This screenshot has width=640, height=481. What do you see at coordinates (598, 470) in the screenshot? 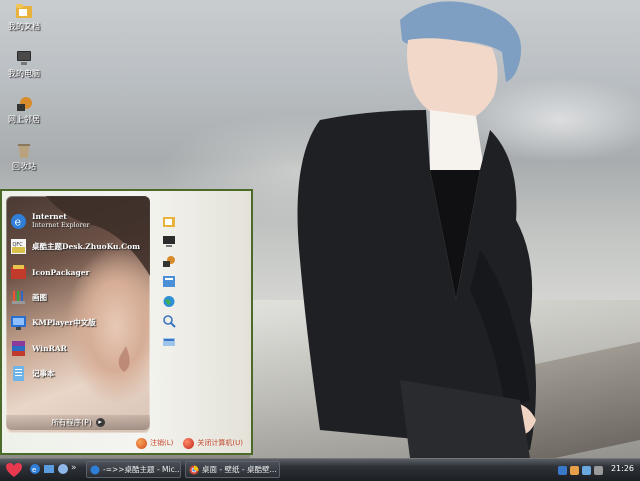
I see `tray-volume-icon` at bounding box center [598, 470].